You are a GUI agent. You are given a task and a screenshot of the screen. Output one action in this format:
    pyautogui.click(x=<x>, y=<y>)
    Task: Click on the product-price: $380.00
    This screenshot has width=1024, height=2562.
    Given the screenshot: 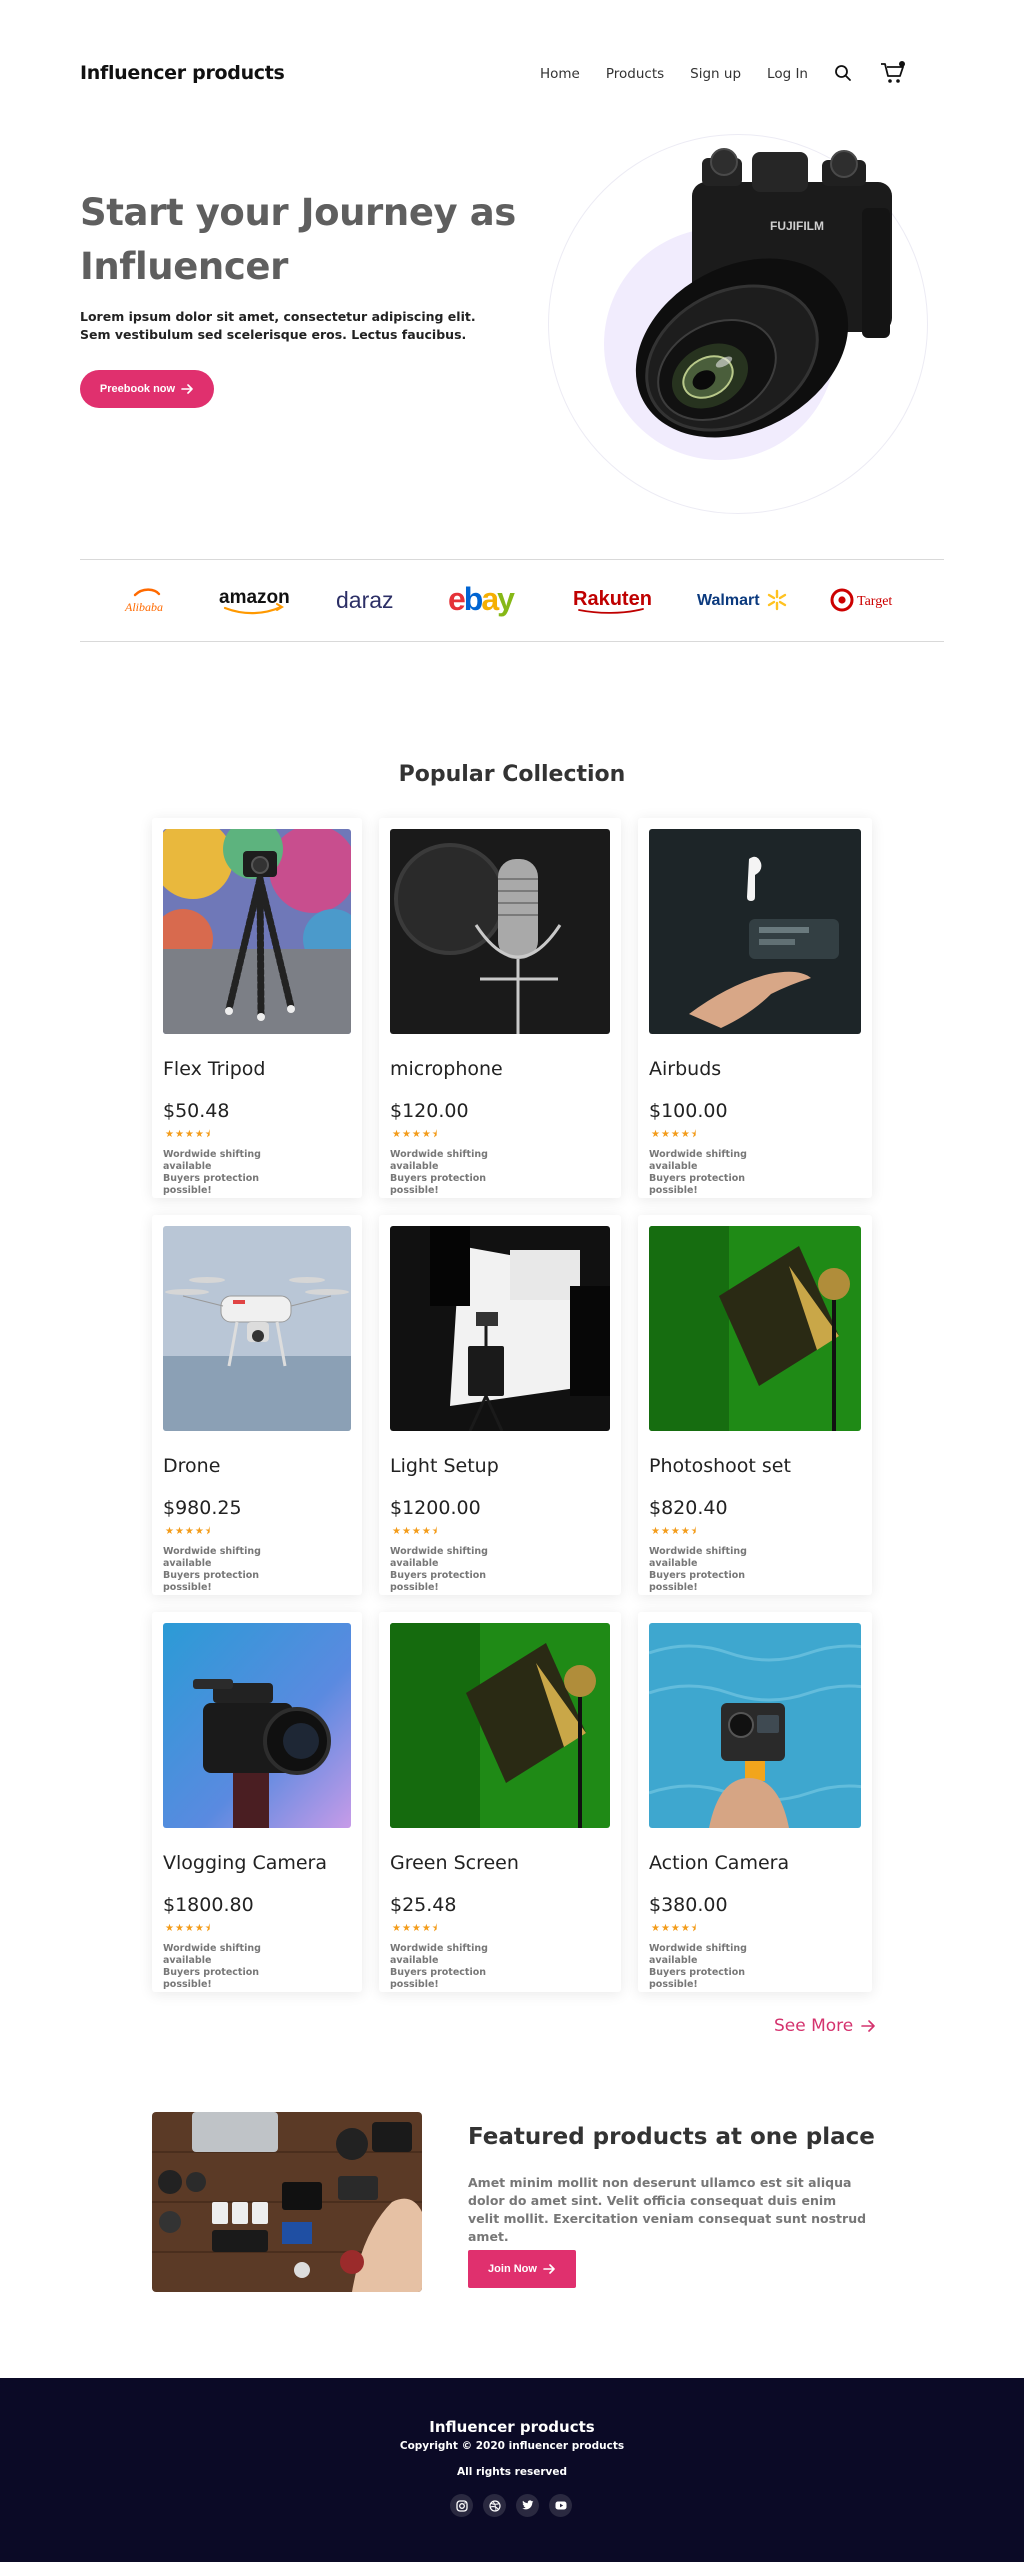 What is the action you would take?
    pyautogui.click(x=688, y=1905)
    